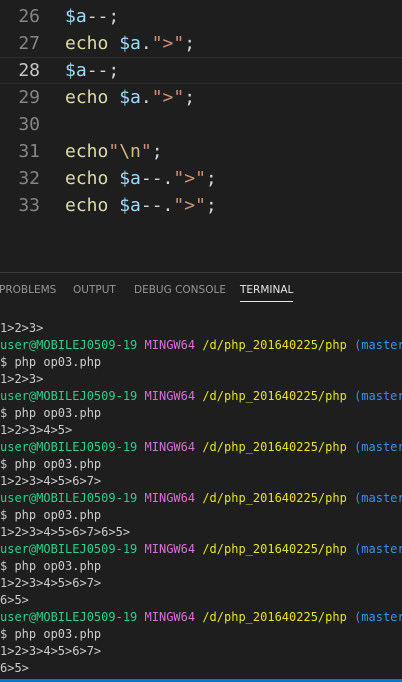 This screenshot has height=682, width=402. I want to click on terminal-output-line: 1>2>3>4>5>, so click(36, 430).